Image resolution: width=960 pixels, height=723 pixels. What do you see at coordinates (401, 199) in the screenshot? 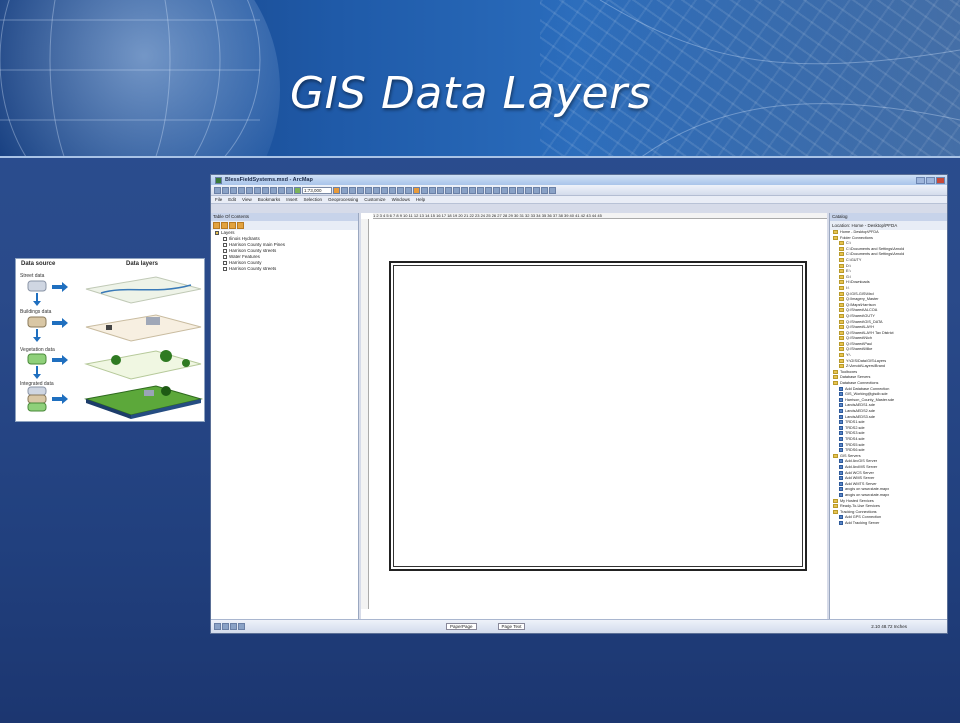
I see `menu-windows: Windows` at bounding box center [401, 199].